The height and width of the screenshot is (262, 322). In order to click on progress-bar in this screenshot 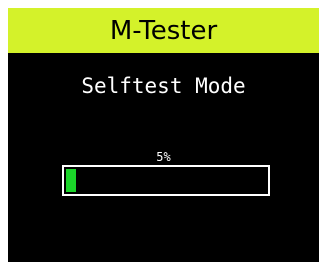, I will do `click(166, 180)`.